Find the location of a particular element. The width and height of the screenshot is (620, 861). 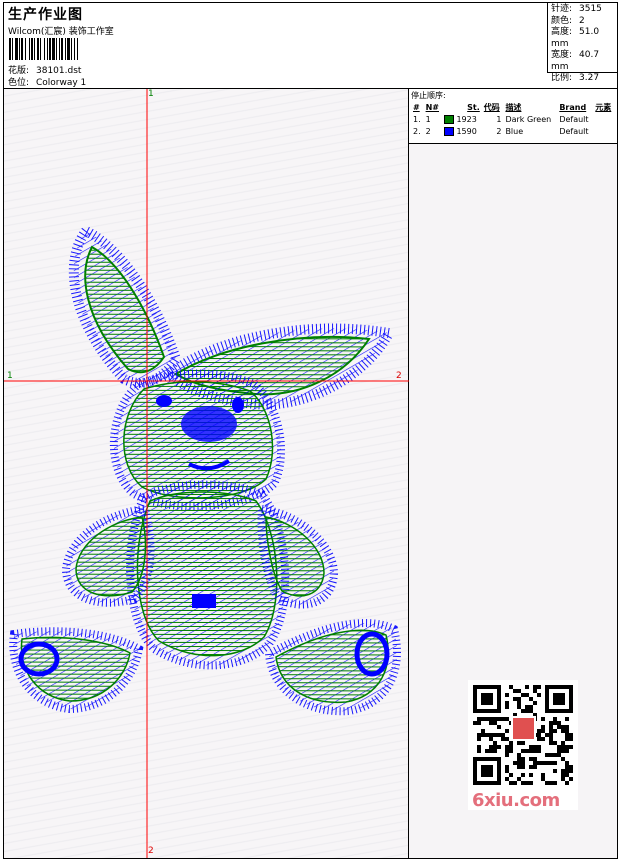

stop-sequence-panel: 停止顺序: # N# St. 代码 描述 Brand 元素 1. 1 1923 is located at coordinates (513, 116).